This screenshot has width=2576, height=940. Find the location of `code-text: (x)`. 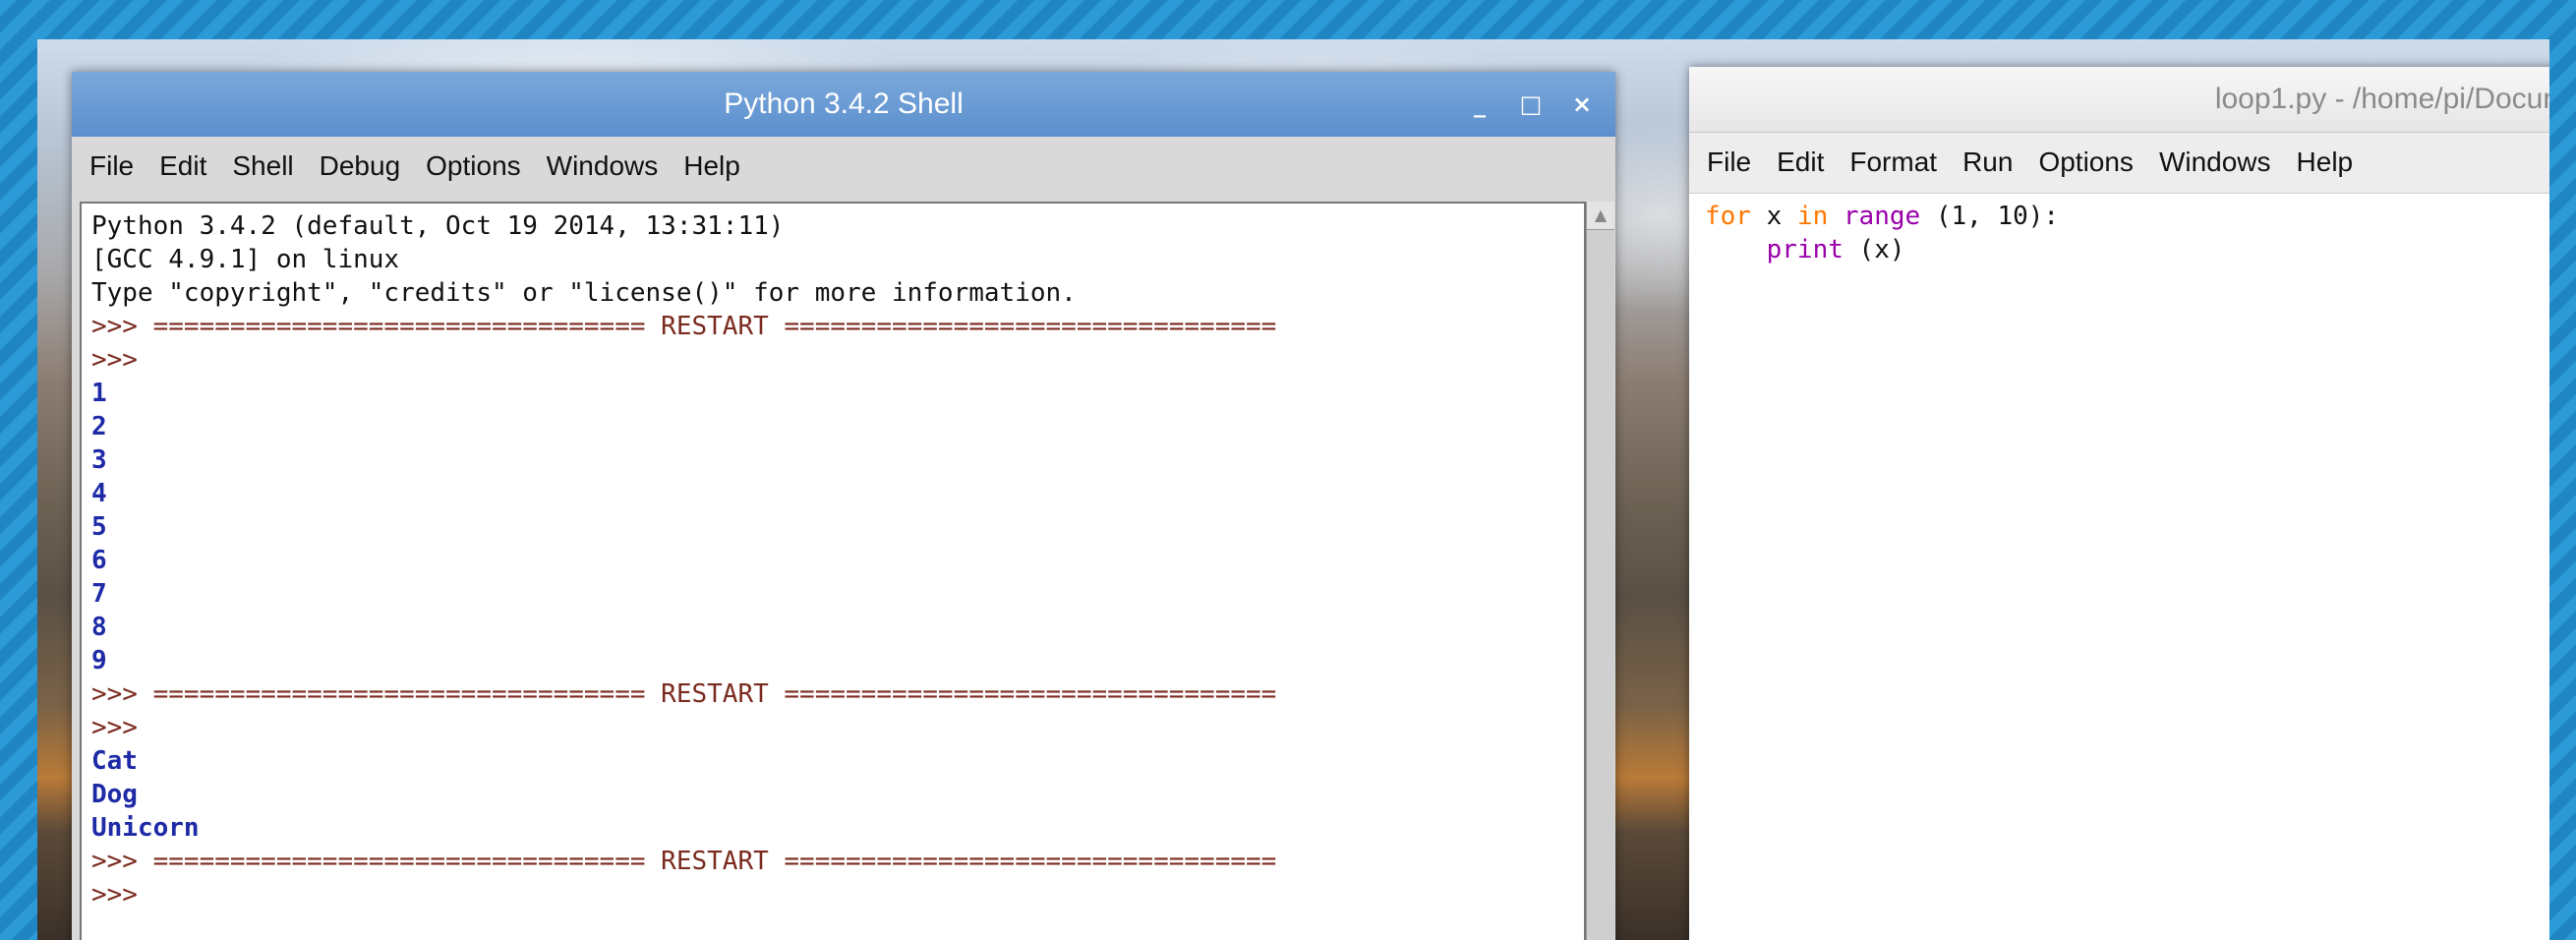

code-text: (x) is located at coordinates (1874, 249).